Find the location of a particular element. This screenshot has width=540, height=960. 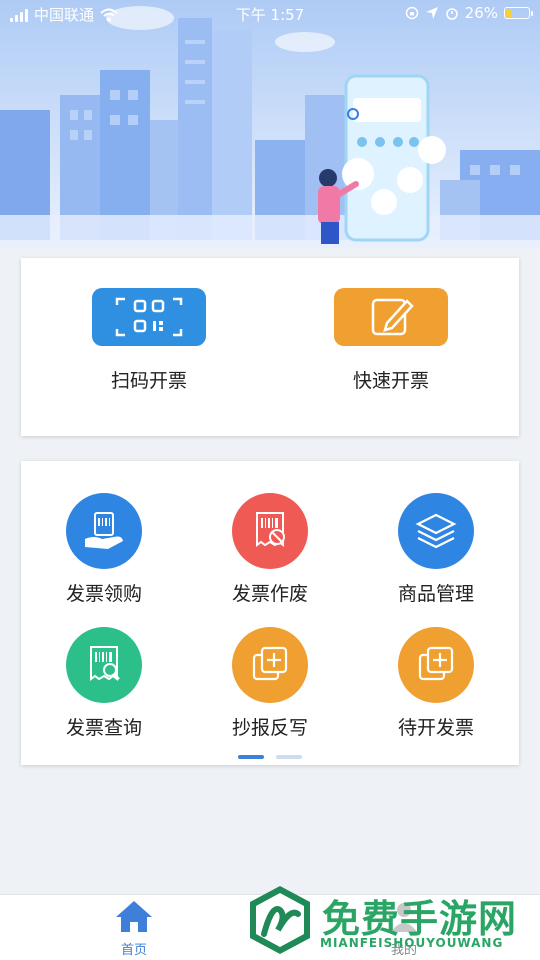

invoice-void-button: 发票作废 is located at coordinates (270, 549).